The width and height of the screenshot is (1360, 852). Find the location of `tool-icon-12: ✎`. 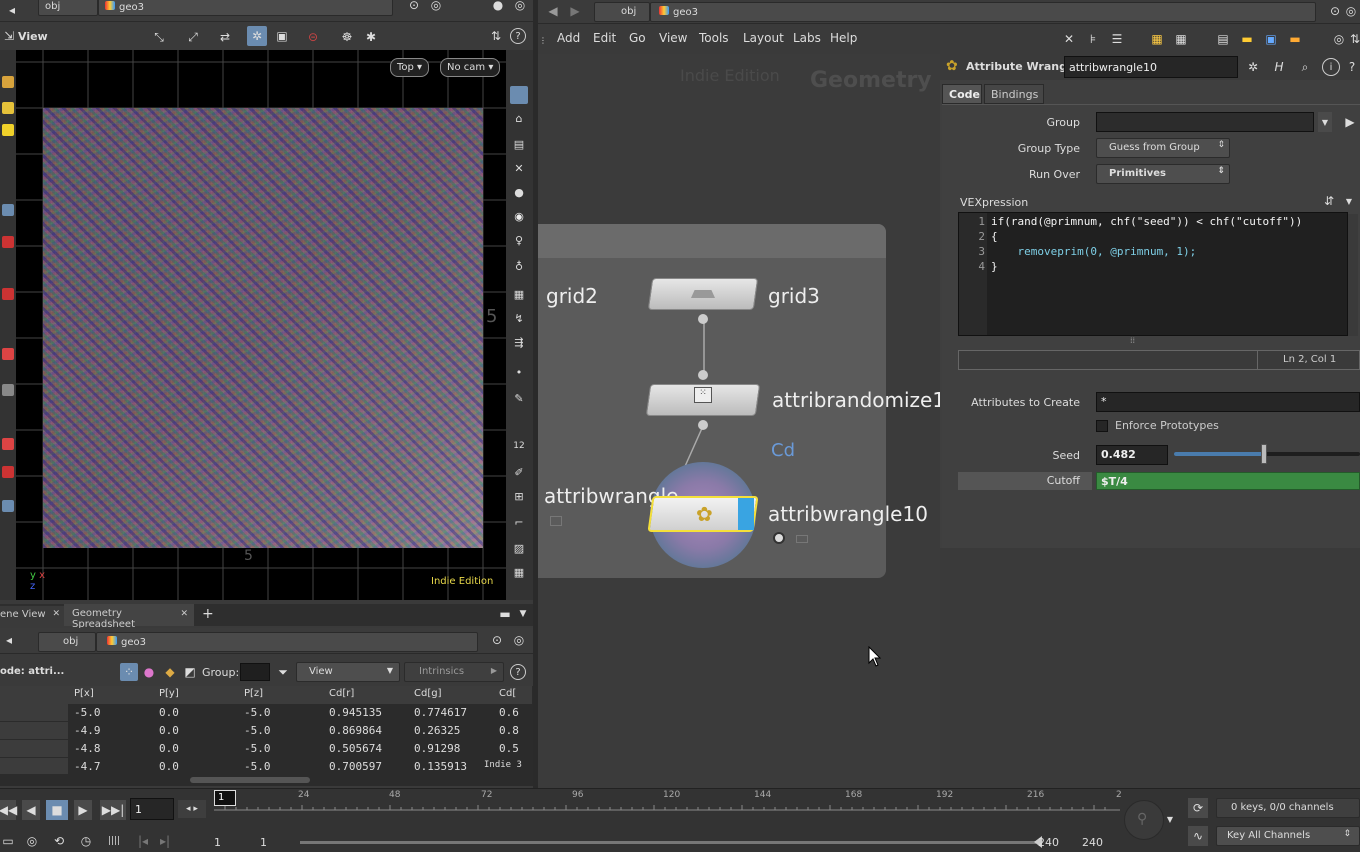

tool-icon-12: ✎ is located at coordinates (519, 398).